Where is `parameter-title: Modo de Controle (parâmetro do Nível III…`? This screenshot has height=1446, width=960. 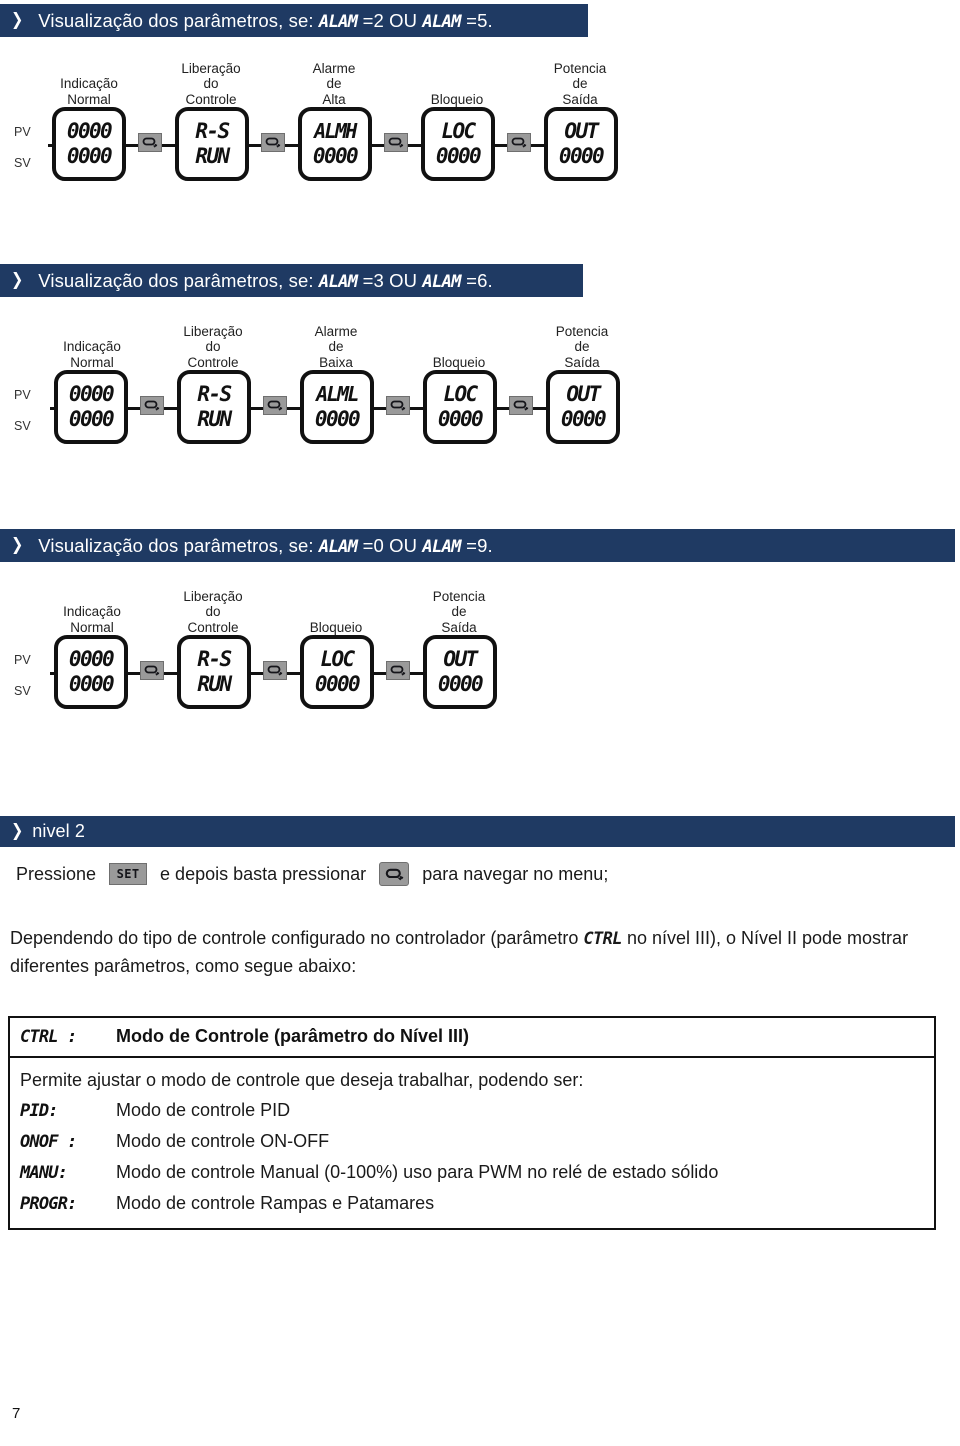
parameter-title: Modo de Controle (parâmetro do Nível III… is located at coordinates (293, 1036).